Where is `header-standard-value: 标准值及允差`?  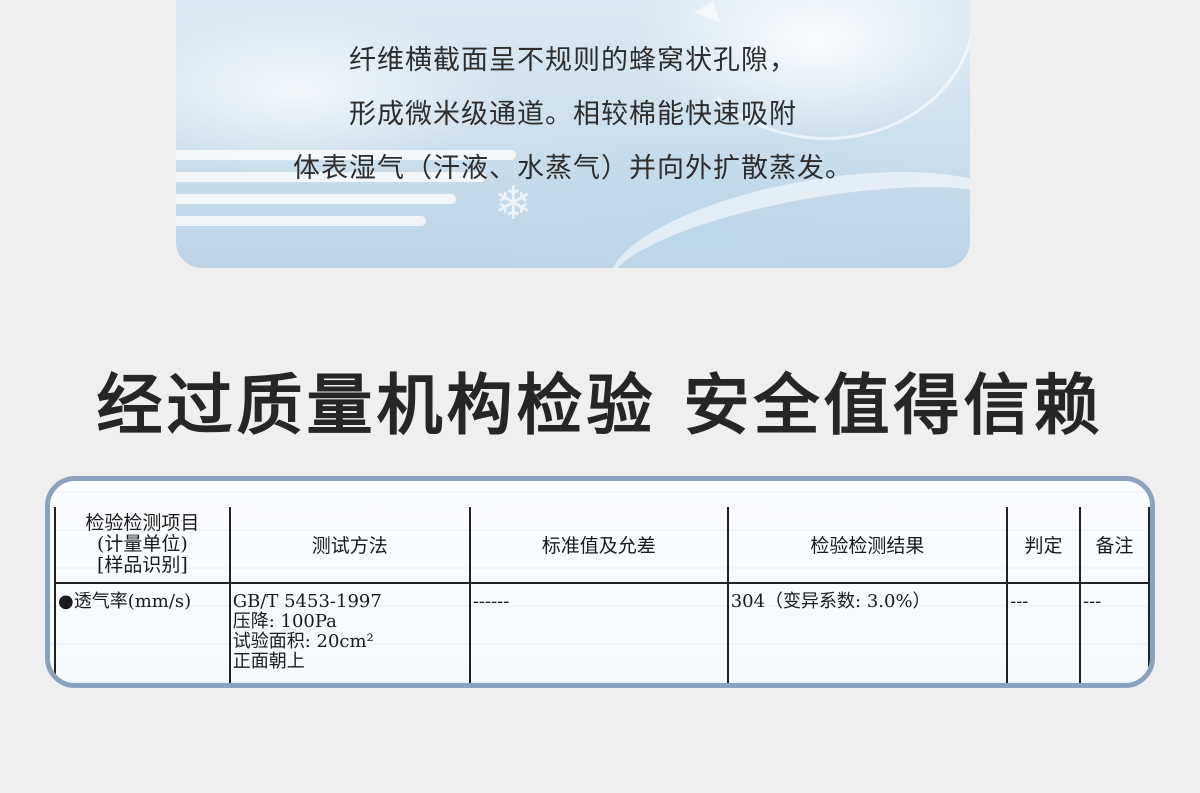 header-standard-value: 标准值及允差 is located at coordinates (598, 545).